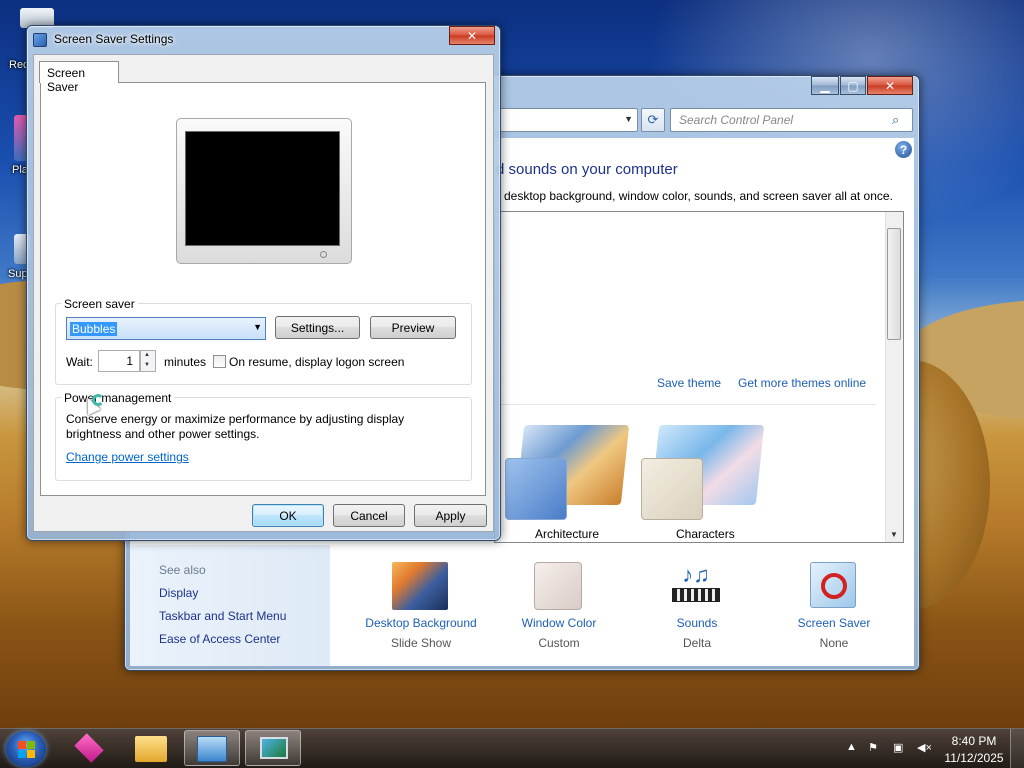 This screenshot has width=1024, height=768. Describe the element at coordinates (450, 515) in the screenshot. I see `apply-button: Apply` at that location.